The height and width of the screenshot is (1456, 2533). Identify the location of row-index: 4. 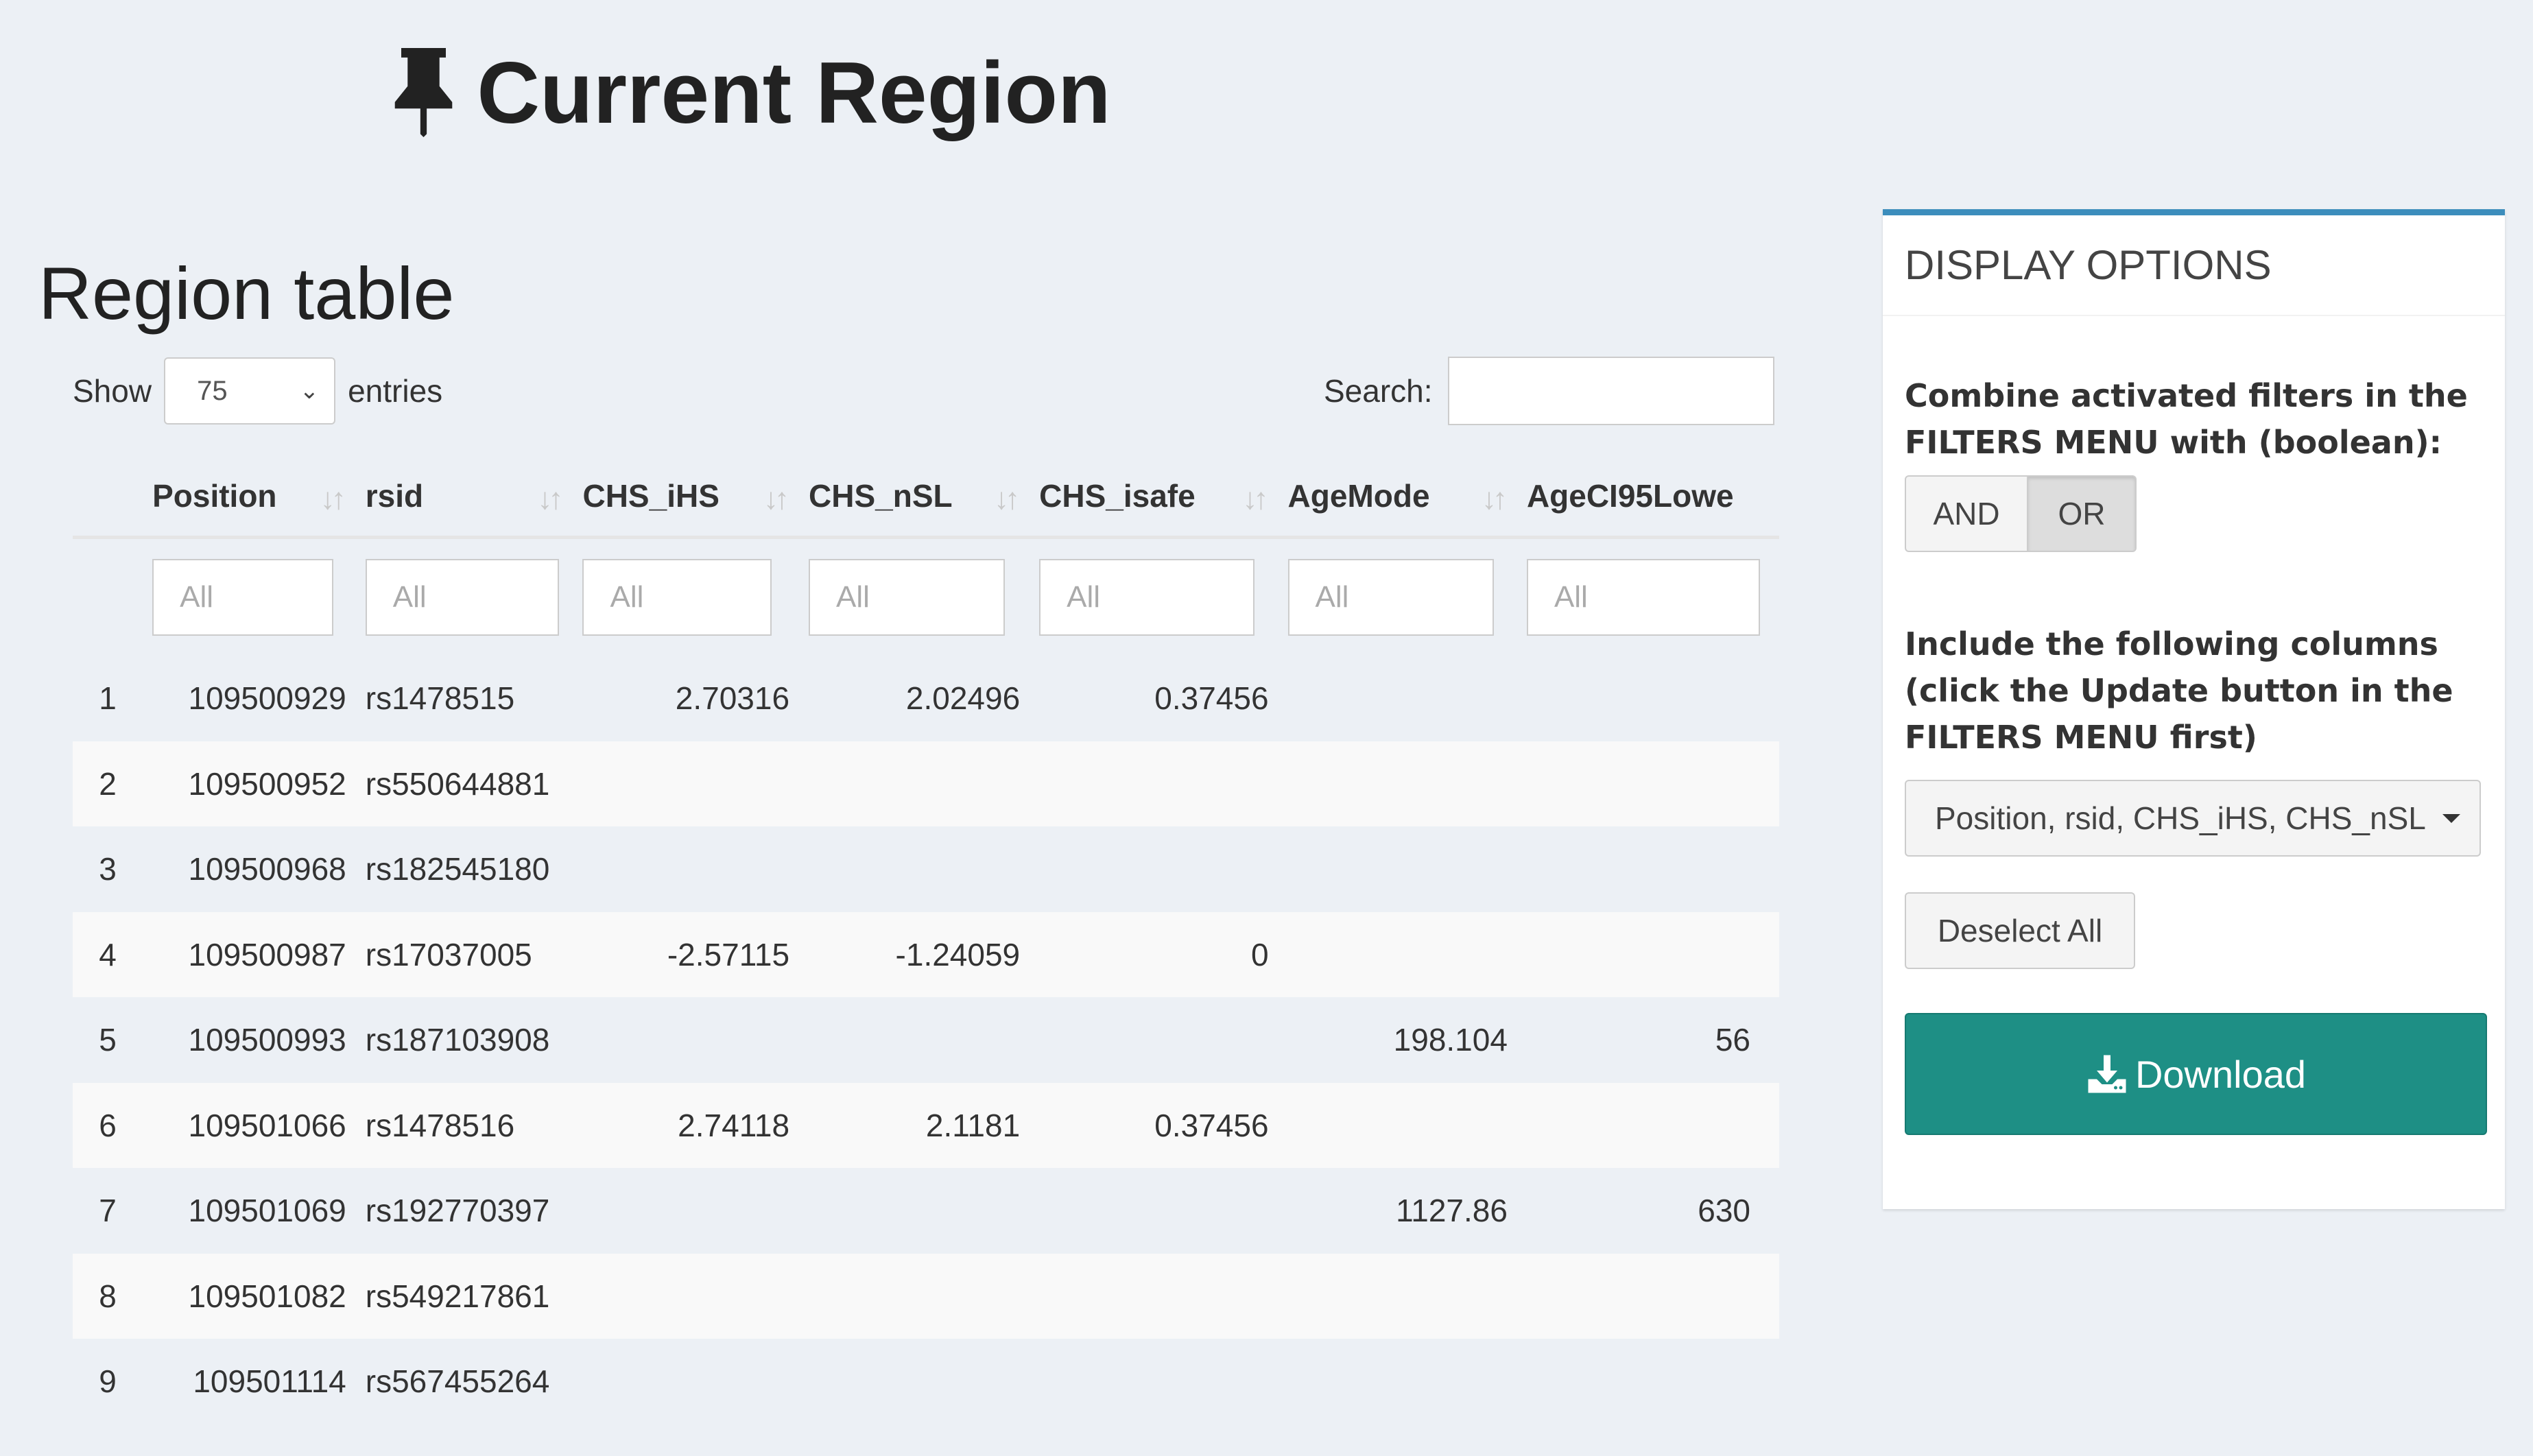
(108, 954).